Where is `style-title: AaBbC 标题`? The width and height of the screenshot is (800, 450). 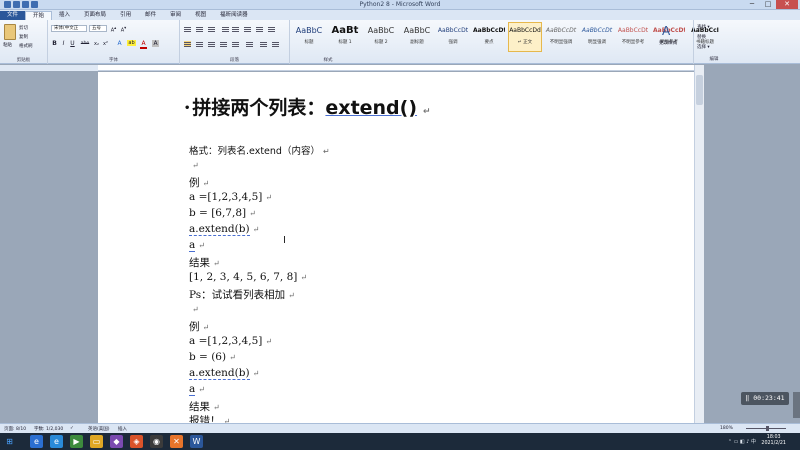 style-title: AaBbC 标题 is located at coordinates (309, 37).